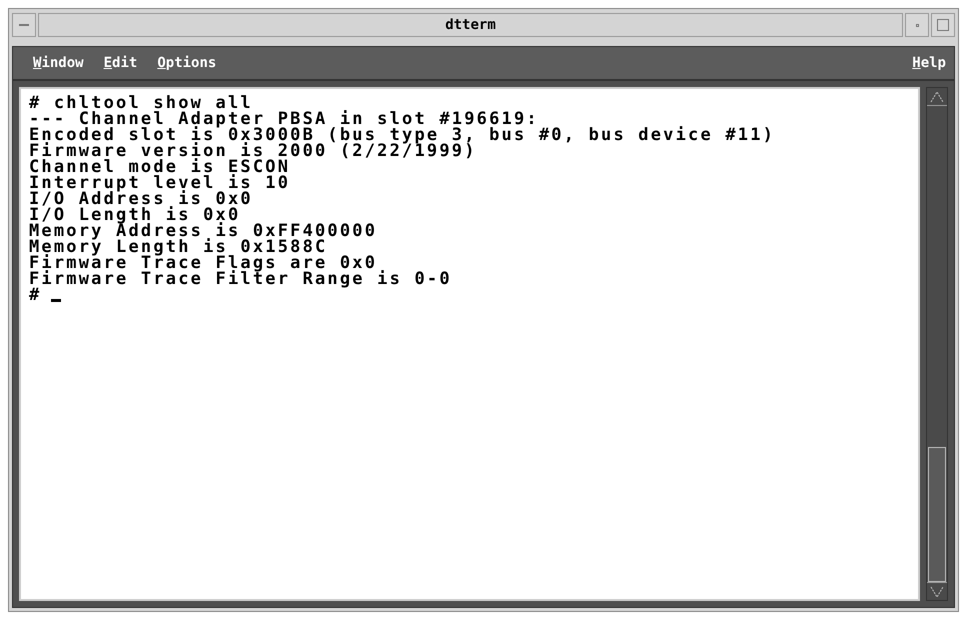 The width and height of the screenshot is (967, 620). What do you see at coordinates (35, 295) in the screenshot?
I see `prompt: #` at bounding box center [35, 295].